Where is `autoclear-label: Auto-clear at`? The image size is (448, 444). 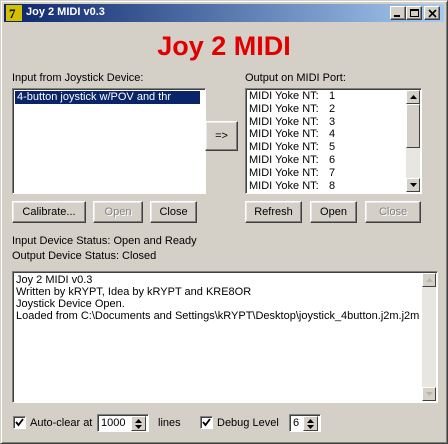
autoclear-label: Auto-clear at is located at coordinates (61, 423).